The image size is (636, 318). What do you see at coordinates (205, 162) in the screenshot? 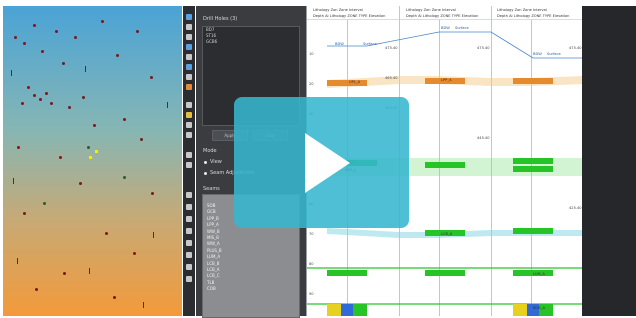
I see `mode-view-radio` at bounding box center [205, 162].